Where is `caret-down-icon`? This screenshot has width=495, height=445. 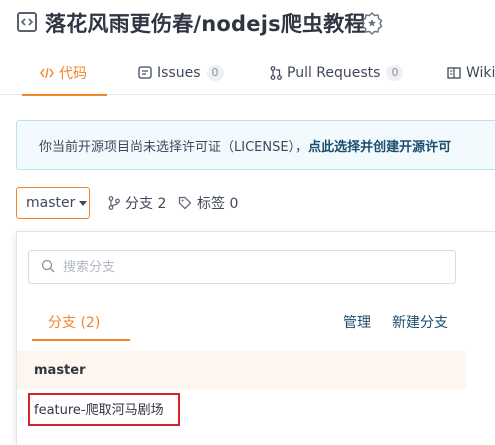 caret-down-icon is located at coordinates (83, 203).